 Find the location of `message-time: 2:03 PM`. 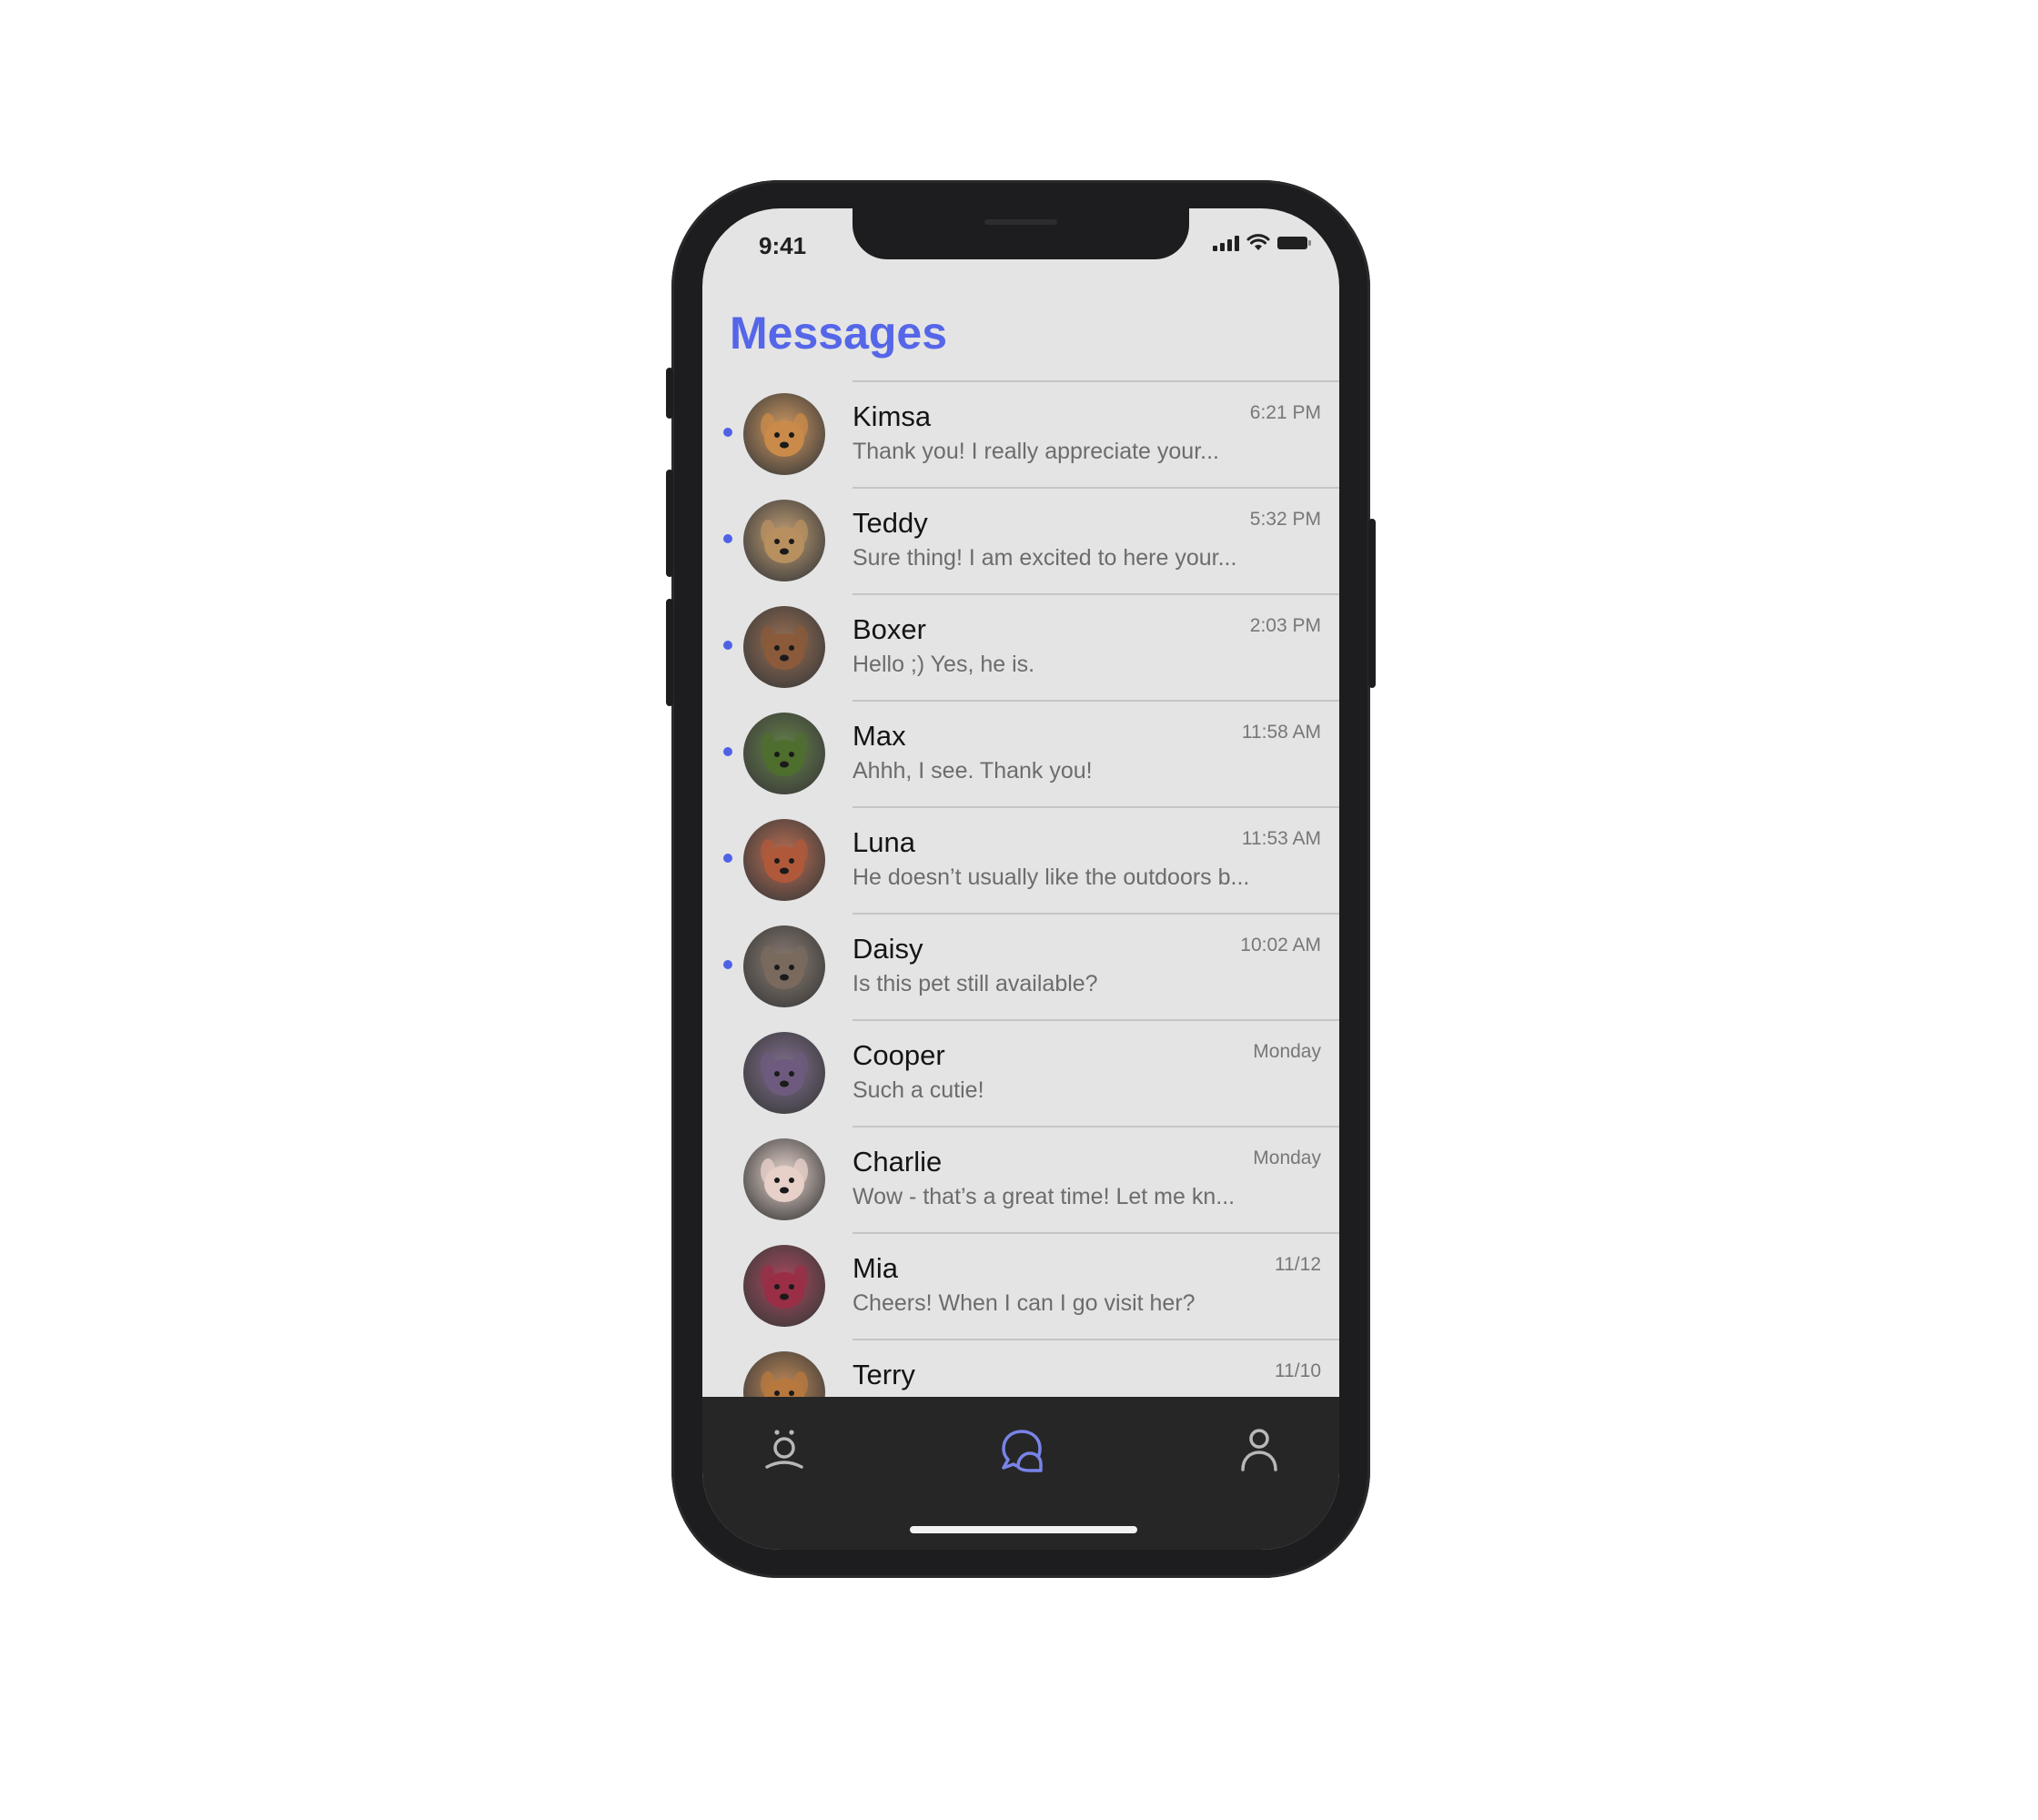

message-time: 2:03 PM is located at coordinates (1285, 626).